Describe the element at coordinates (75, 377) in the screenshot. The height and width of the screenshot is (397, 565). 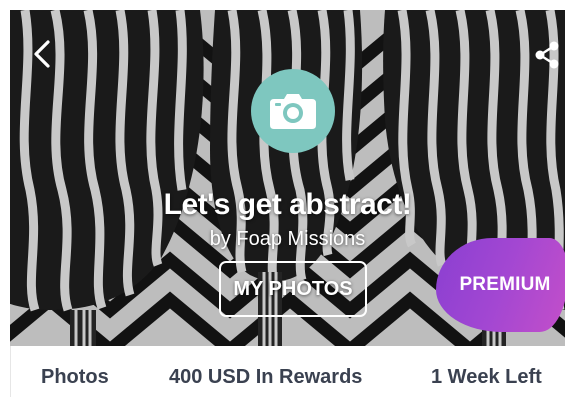
I see `photos-tab: Photos` at that location.